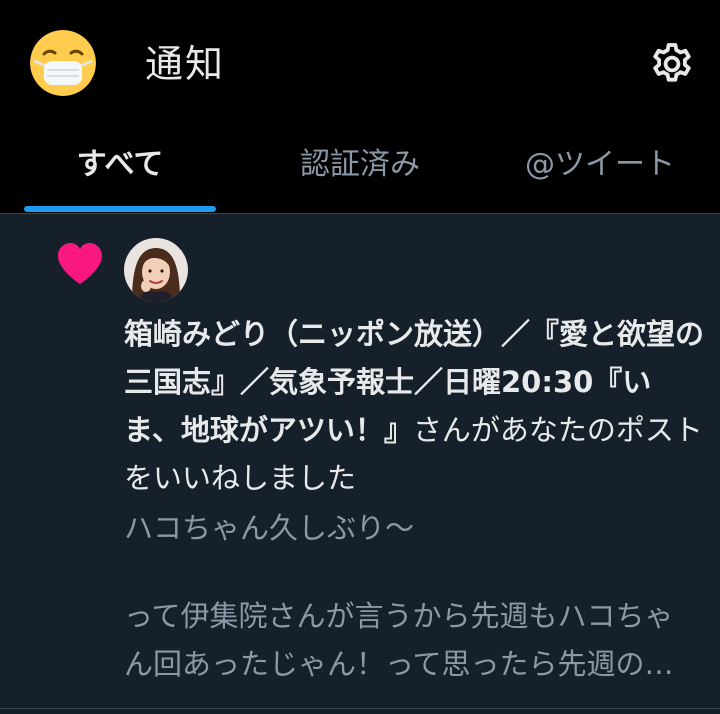  I want to click on account-avatar-button, so click(63, 63).